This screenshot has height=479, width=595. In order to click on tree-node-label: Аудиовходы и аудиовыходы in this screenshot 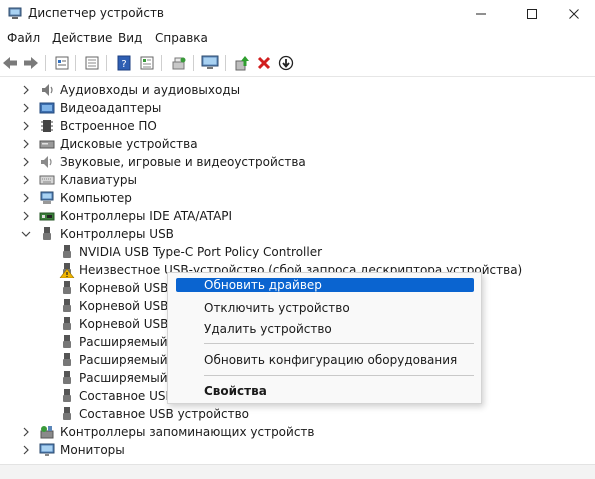, I will do `click(150, 90)`.